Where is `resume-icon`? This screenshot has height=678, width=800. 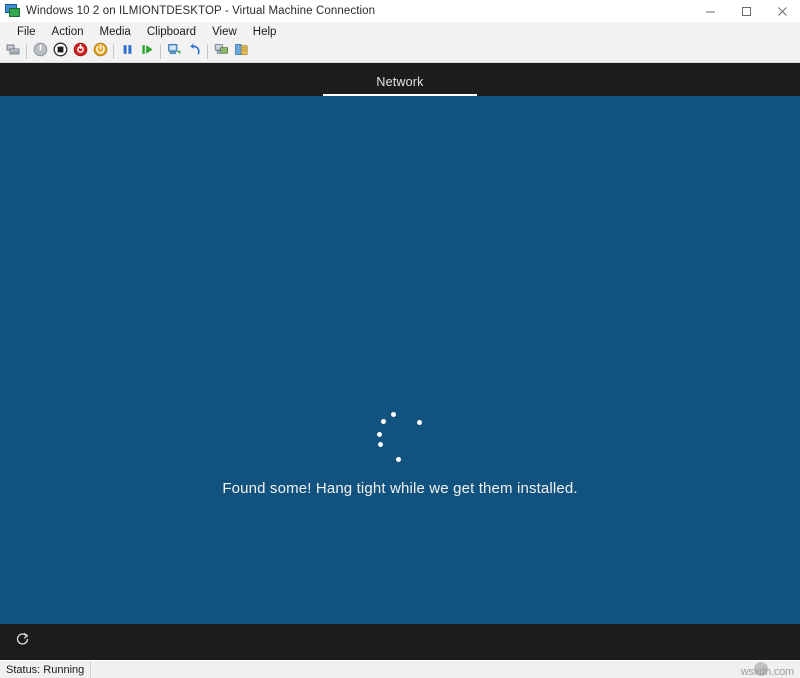 resume-icon is located at coordinates (147, 52).